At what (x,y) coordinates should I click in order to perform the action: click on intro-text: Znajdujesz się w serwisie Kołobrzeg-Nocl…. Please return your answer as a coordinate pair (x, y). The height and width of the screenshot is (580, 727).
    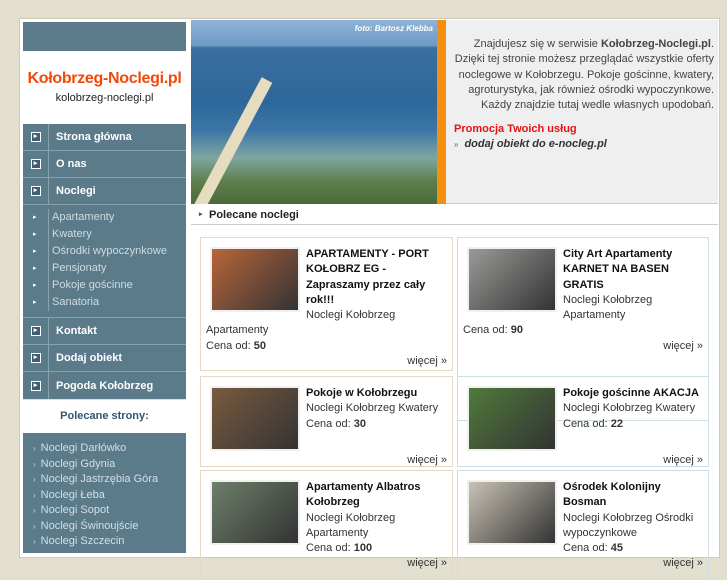
    Looking at the image, I should click on (584, 75).